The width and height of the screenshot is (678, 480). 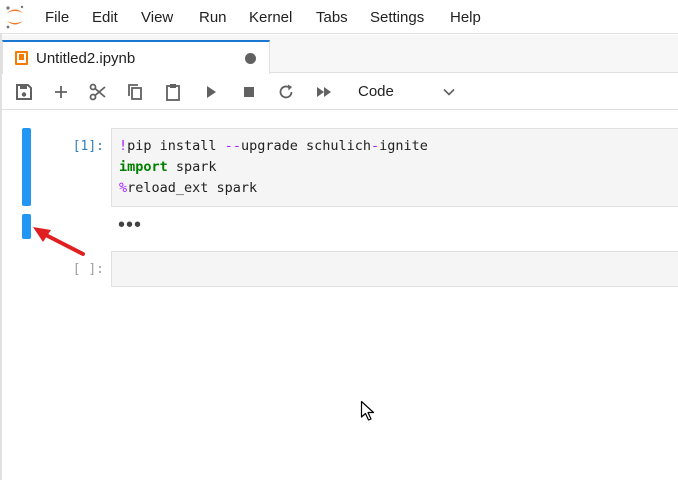 I want to click on paste-icon, so click(x=173, y=92).